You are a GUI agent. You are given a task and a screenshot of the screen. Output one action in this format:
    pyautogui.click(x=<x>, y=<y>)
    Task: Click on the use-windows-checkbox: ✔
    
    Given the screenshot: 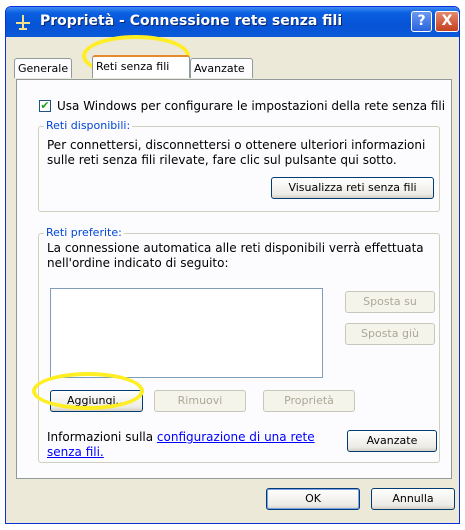 What is the action you would take?
    pyautogui.click(x=45, y=106)
    